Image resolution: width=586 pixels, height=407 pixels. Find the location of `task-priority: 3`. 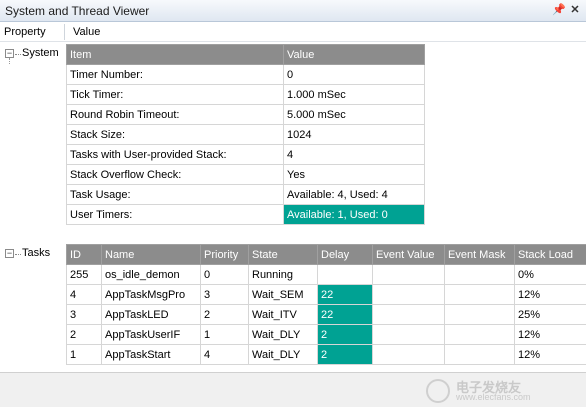

task-priority: 3 is located at coordinates (224, 294).